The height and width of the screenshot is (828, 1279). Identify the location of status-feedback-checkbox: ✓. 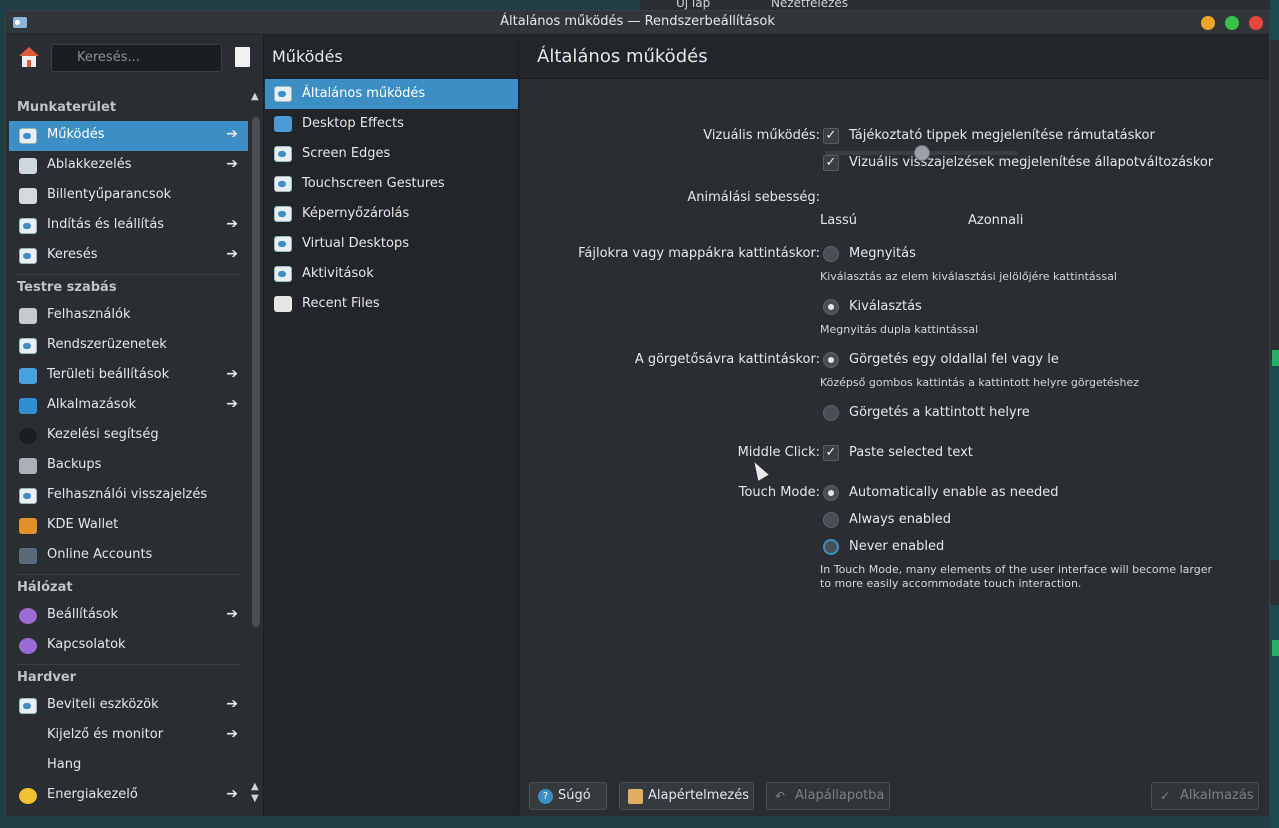
(831, 163).